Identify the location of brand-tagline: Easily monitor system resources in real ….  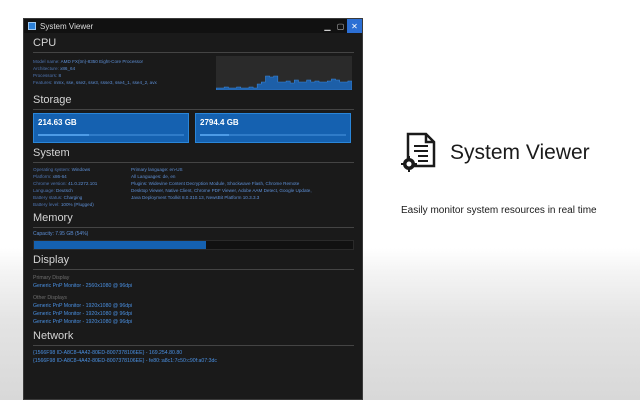
(499, 210).